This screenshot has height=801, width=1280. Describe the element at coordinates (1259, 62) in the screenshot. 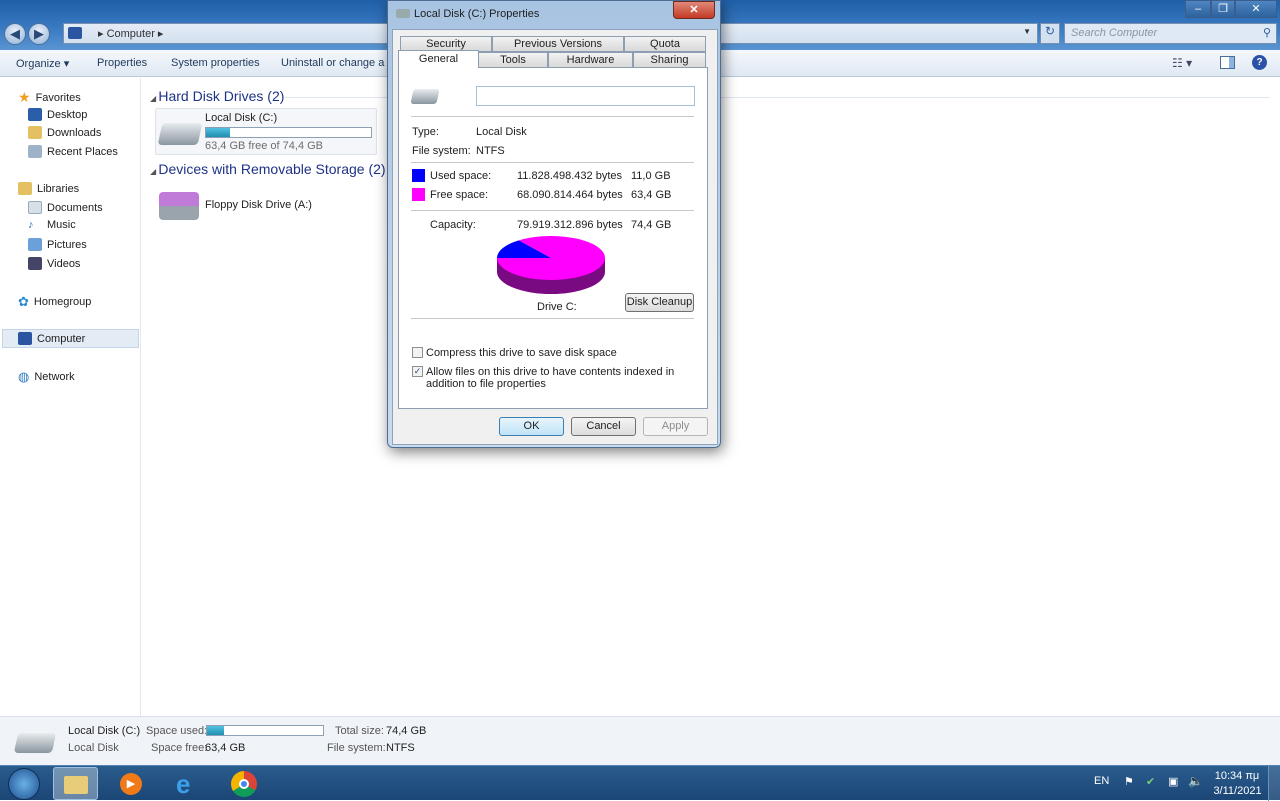

I see `help-icon: ?` at that location.